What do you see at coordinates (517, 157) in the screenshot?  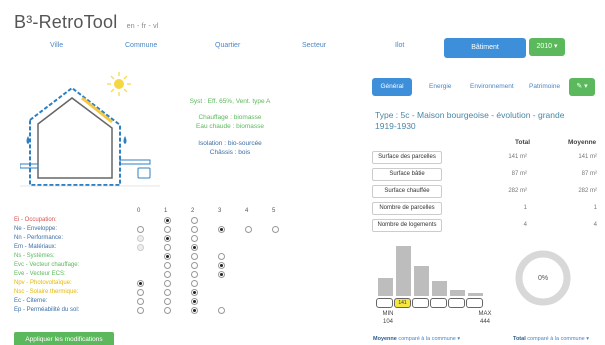 I see `stat-total-surface-parcelles: 141 m²` at bounding box center [517, 157].